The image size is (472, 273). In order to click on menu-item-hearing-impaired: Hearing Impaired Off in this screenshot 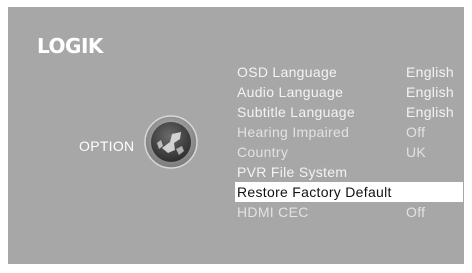, I will do `click(349, 132)`.